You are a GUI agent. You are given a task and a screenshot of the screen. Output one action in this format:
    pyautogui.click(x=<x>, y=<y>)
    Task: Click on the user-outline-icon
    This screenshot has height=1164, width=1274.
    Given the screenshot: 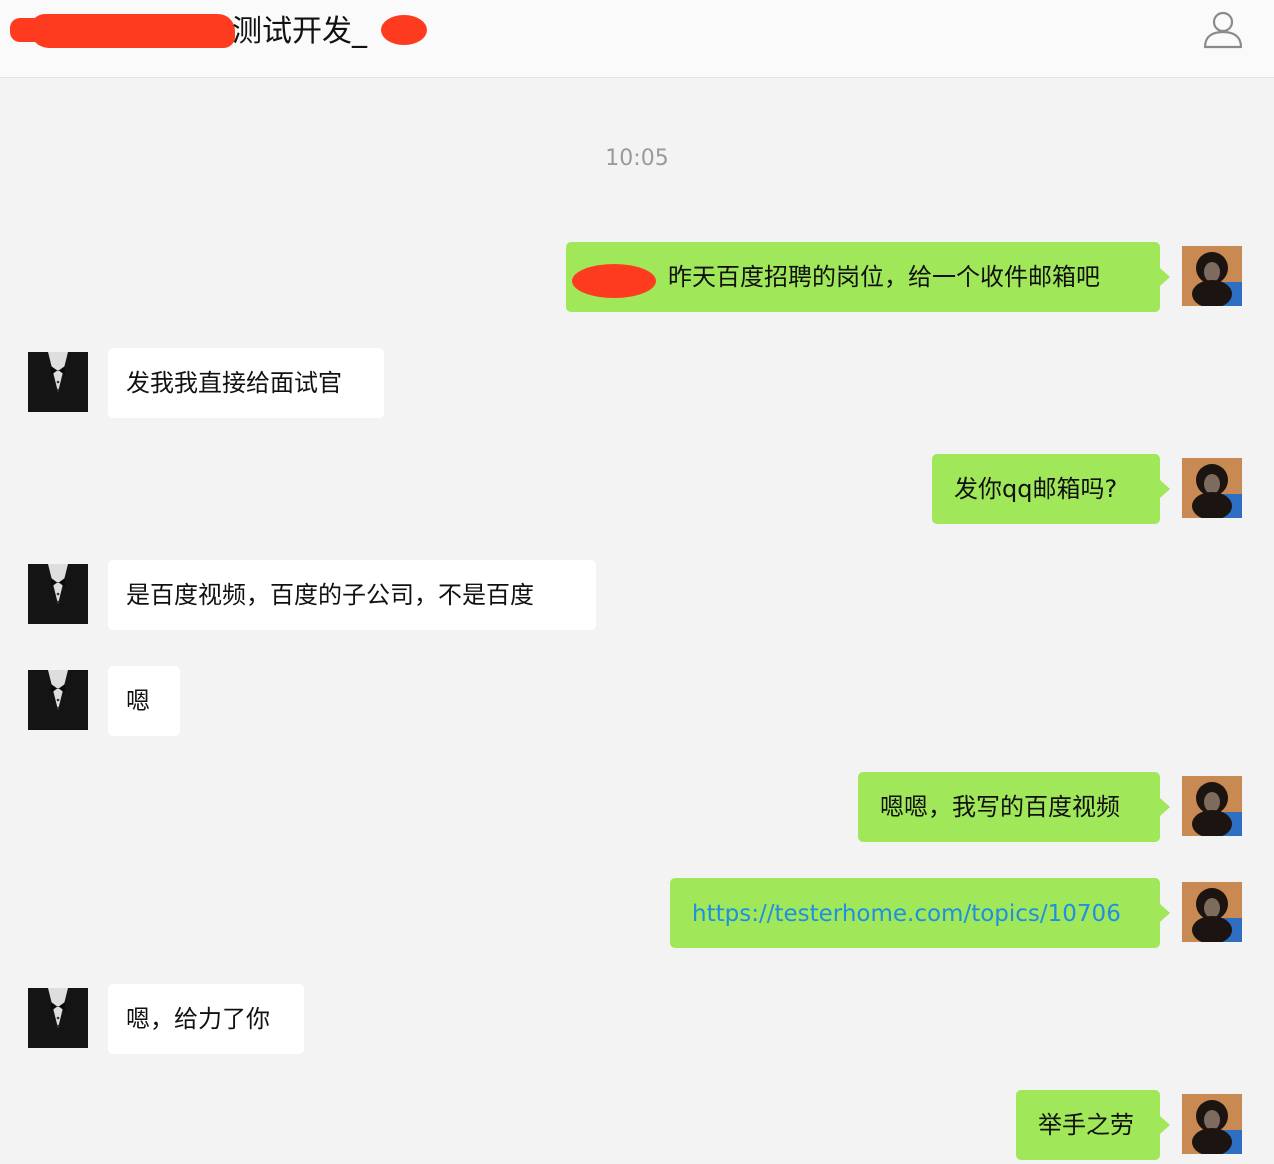 What is the action you would take?
    pyautogui.click(x=1223, y=29)
    